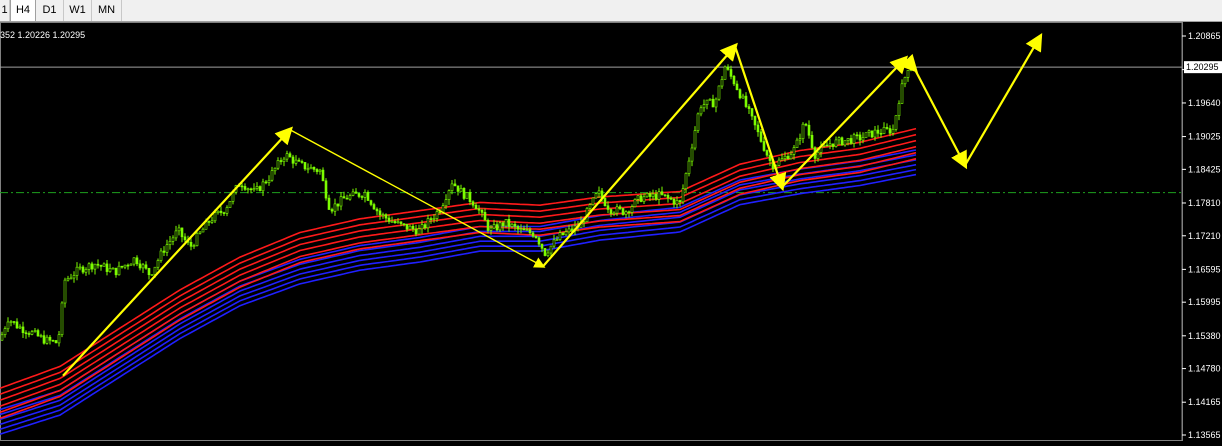  Describe the element at coordinates (1204, 435) in the screenshot. I see `price-tick-label: 1.13565` at that location.